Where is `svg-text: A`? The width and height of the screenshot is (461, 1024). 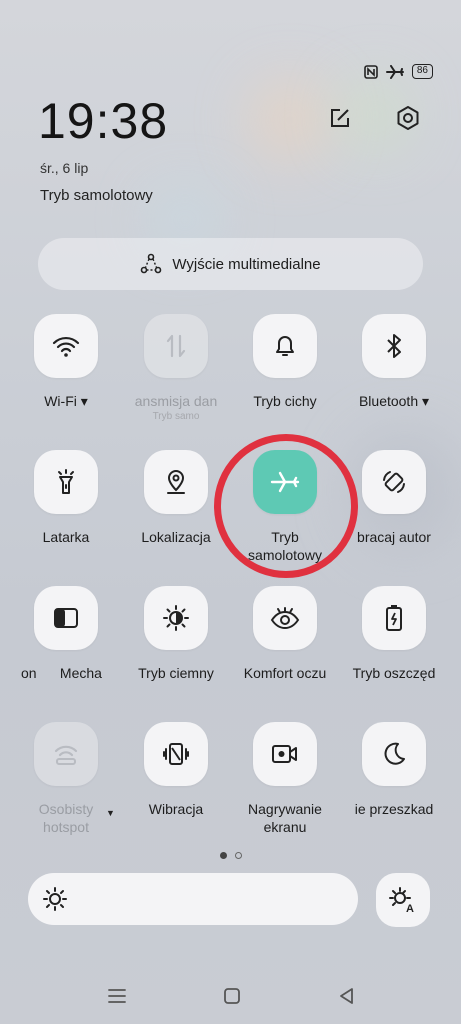
svg-text: A is located at coordinates (410, 908).